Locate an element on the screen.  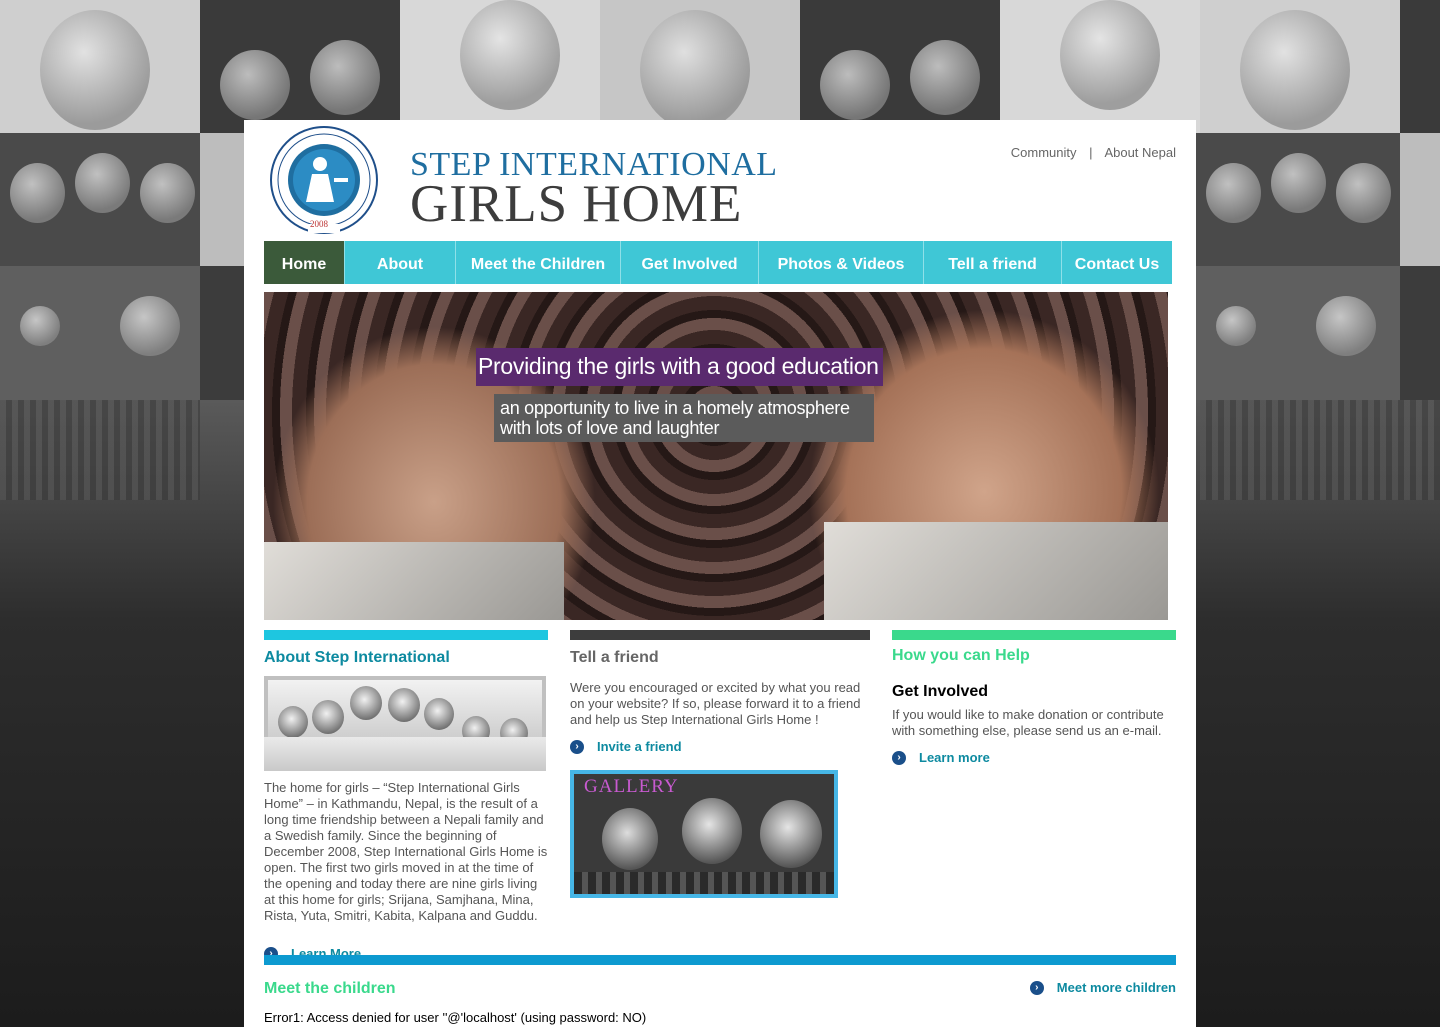
hero-shirt-right is located at coordinates (996, 571).